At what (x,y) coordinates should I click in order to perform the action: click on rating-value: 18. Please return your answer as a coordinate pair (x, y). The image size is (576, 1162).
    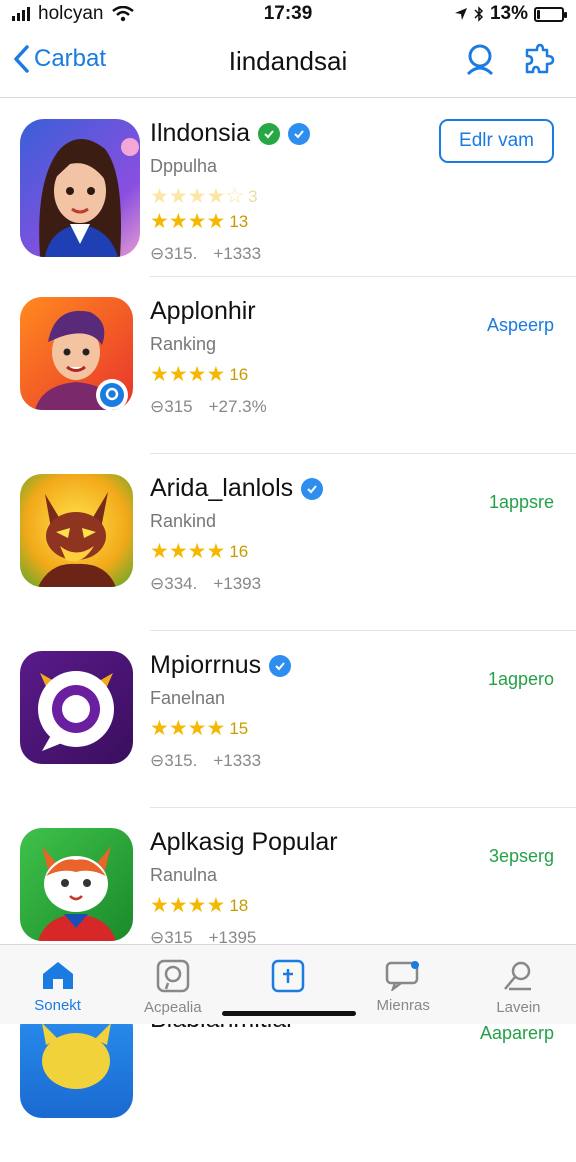
    Looking at the image, I should click on (239, 905).